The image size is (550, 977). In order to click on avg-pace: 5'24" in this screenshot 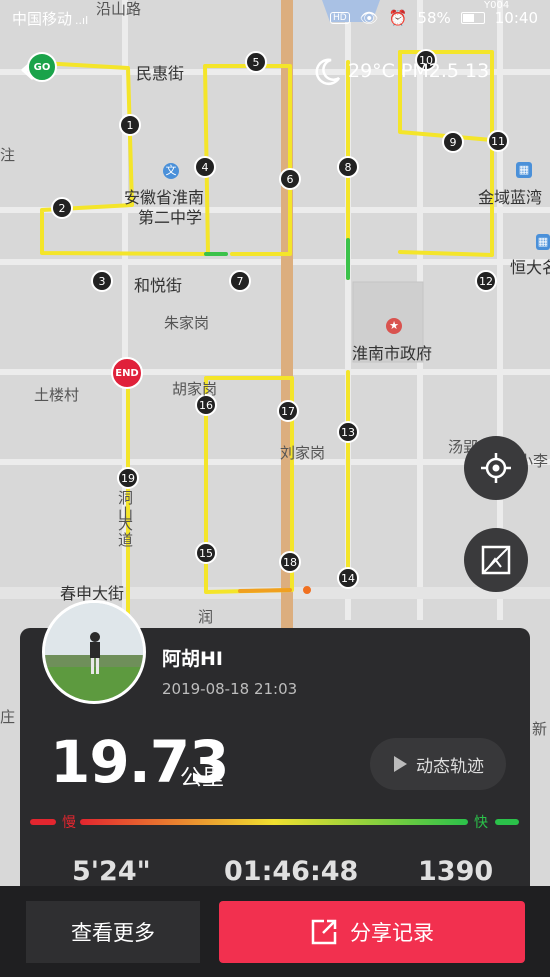, I will do `click(111, 871)`.